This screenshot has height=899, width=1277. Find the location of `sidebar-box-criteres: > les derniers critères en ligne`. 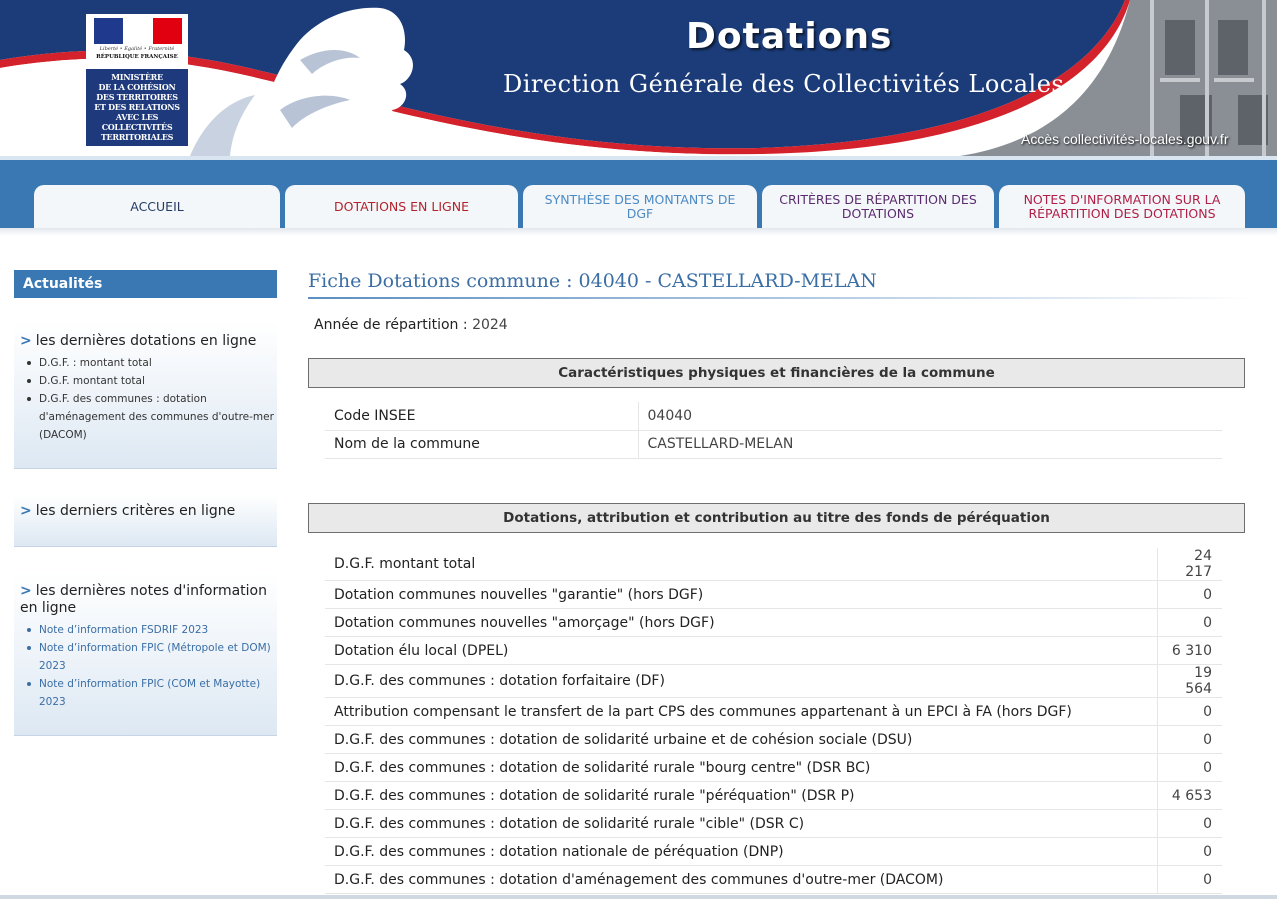

sidebar-box-criteres: > les derniers critères en ligne is located at coordinates (145, 521).